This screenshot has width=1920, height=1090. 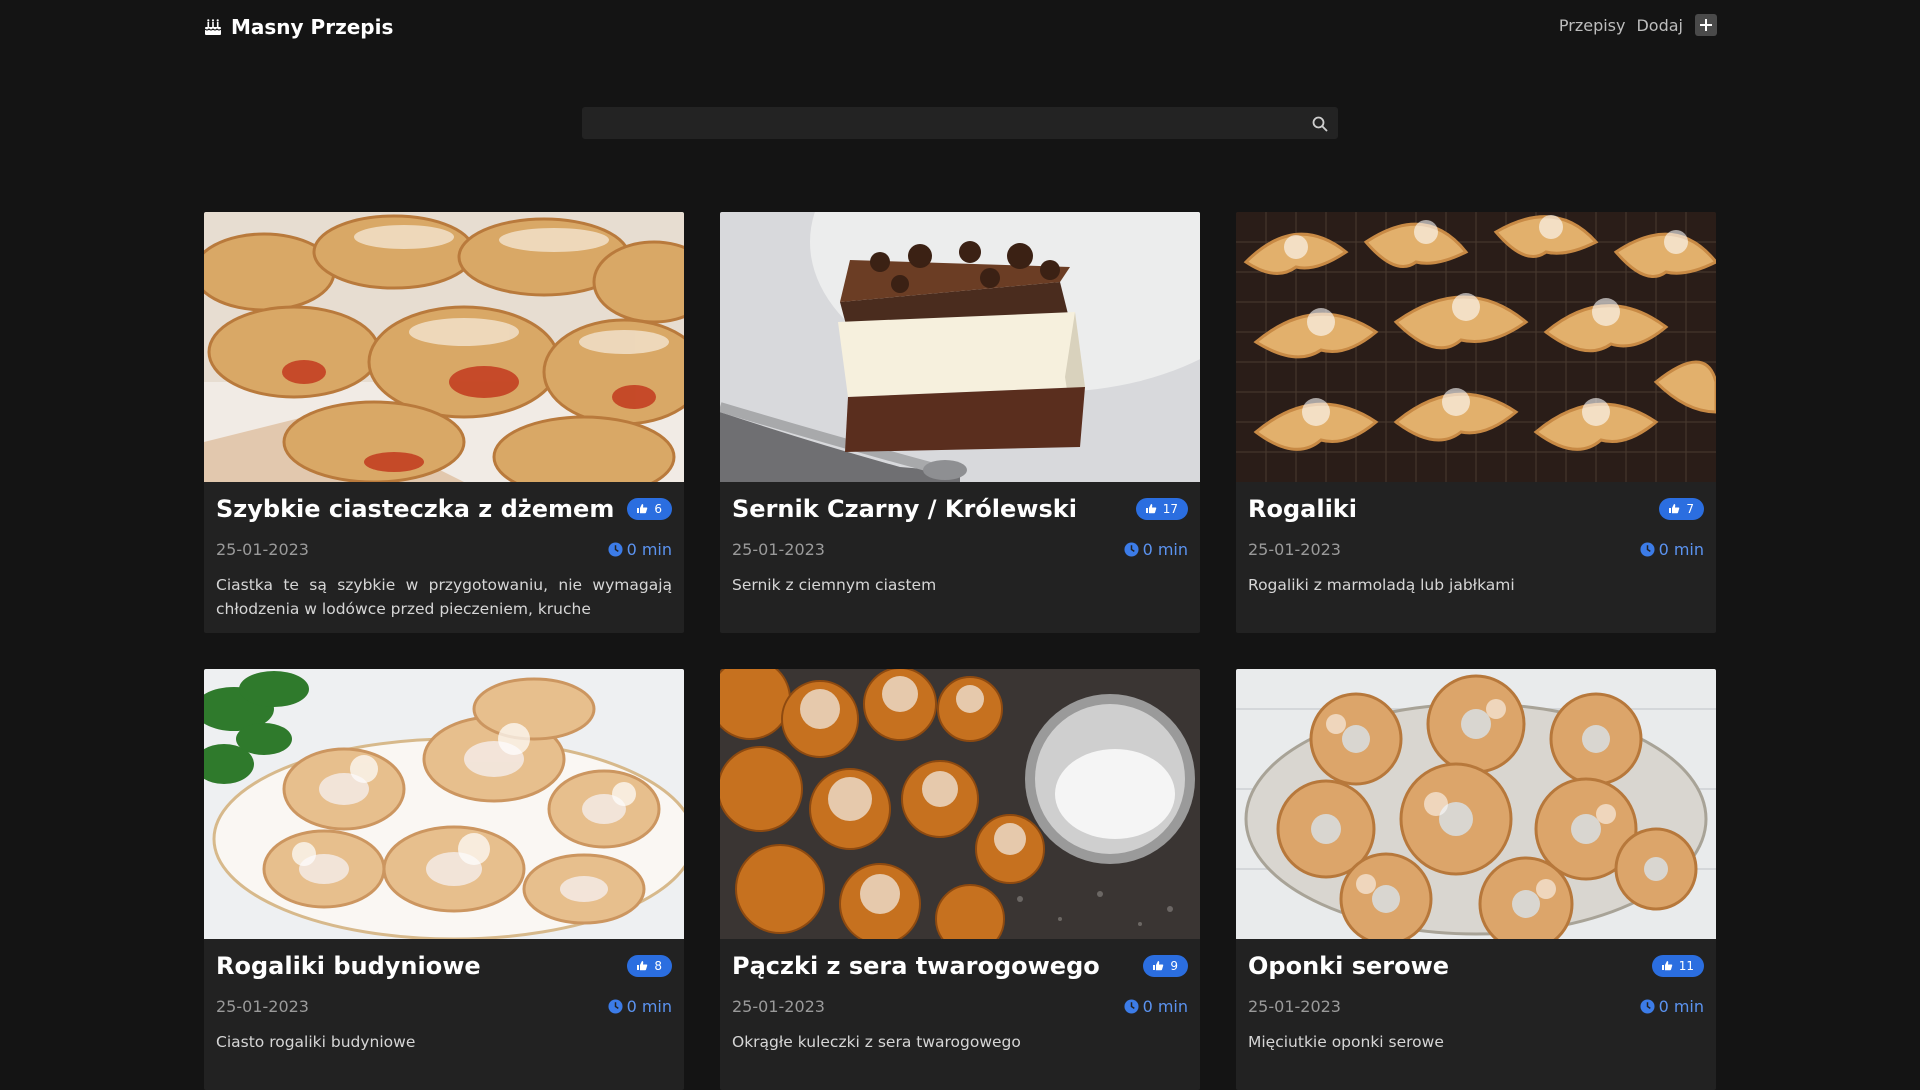 I want to click on add-recipe-button, so click(x=1706, y=25).